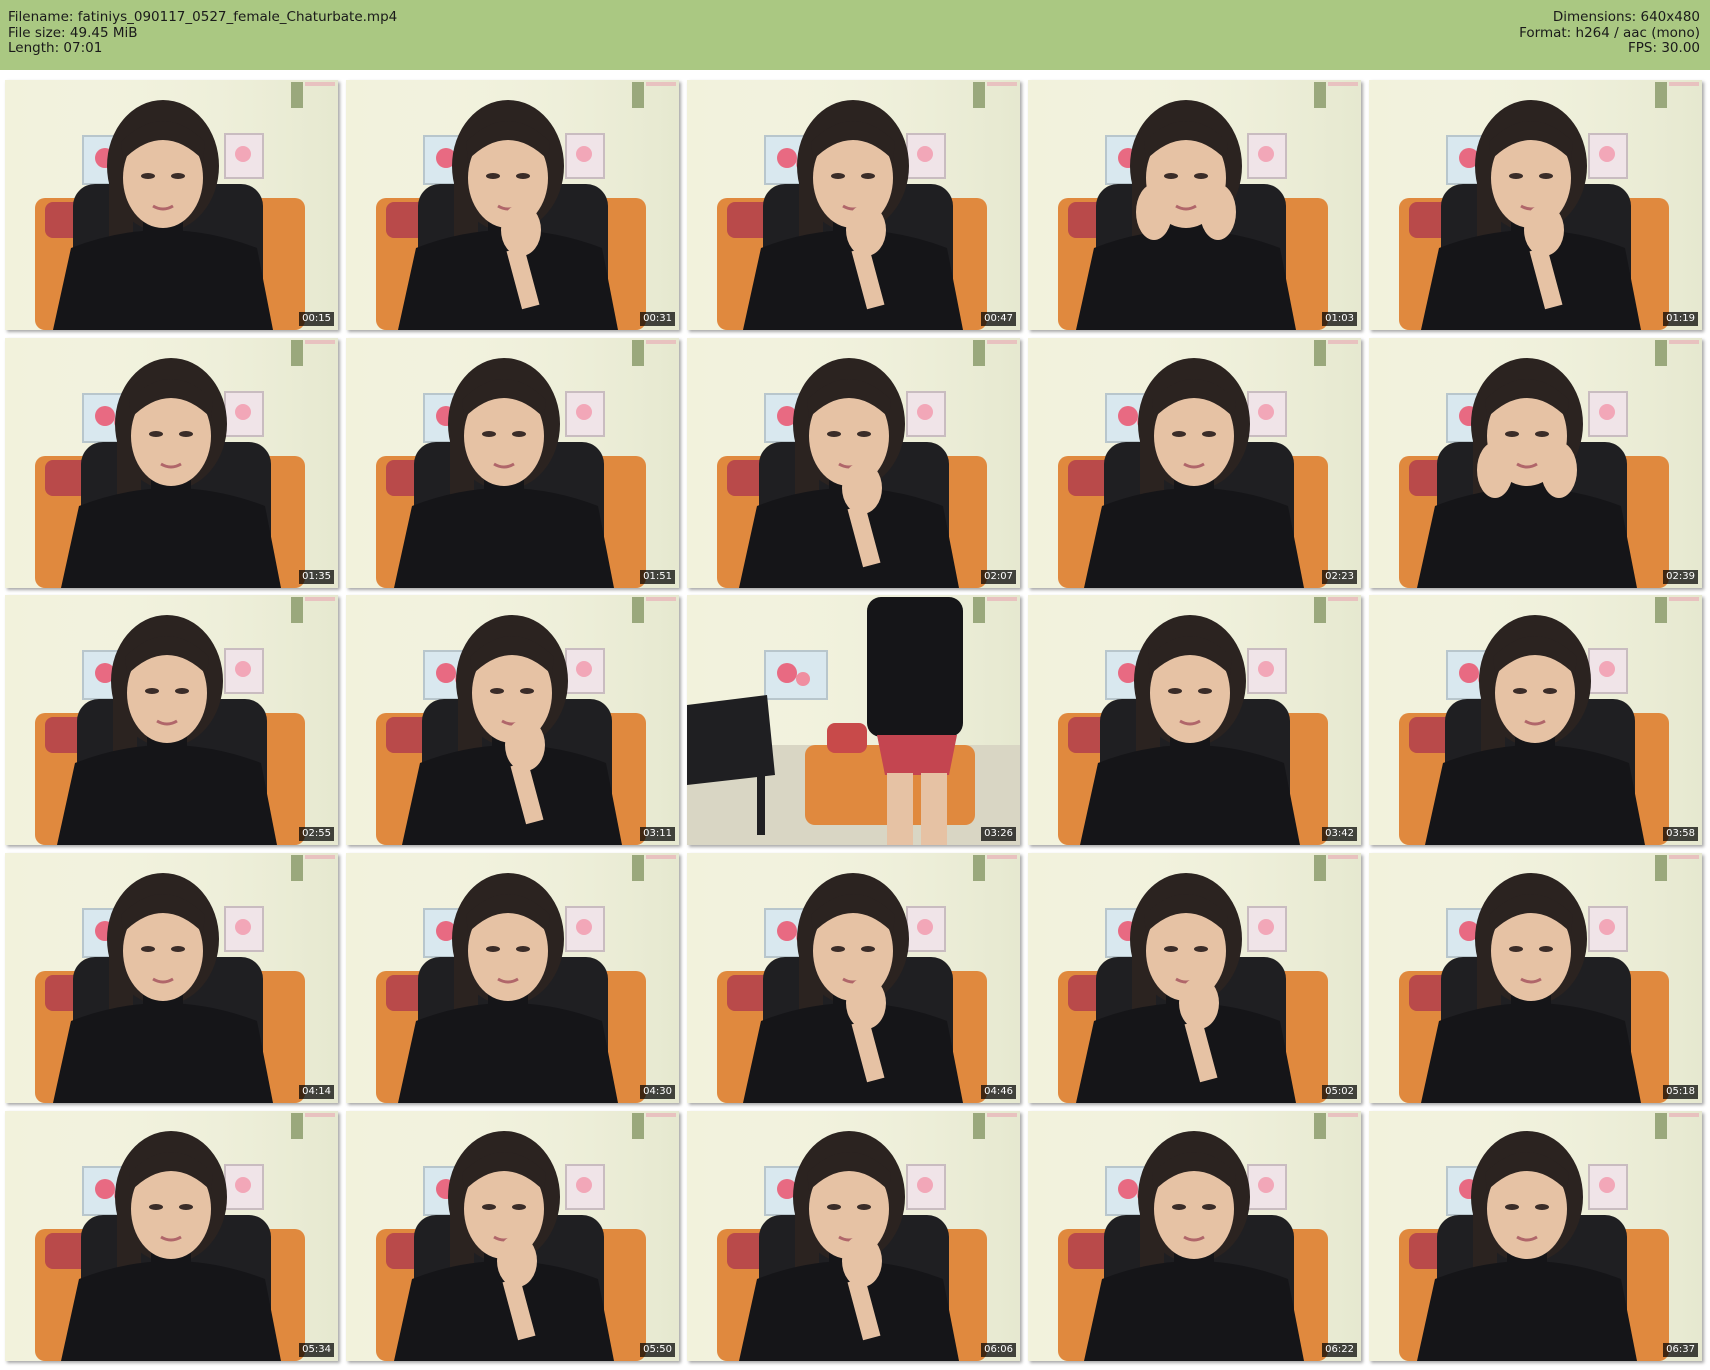 This screenshot has width=1710, height=1370. What do you see at coordinates (853, 978) in the screenshot?
I see `video-thumbnail: 04:46` at bounding box center [853, 978].